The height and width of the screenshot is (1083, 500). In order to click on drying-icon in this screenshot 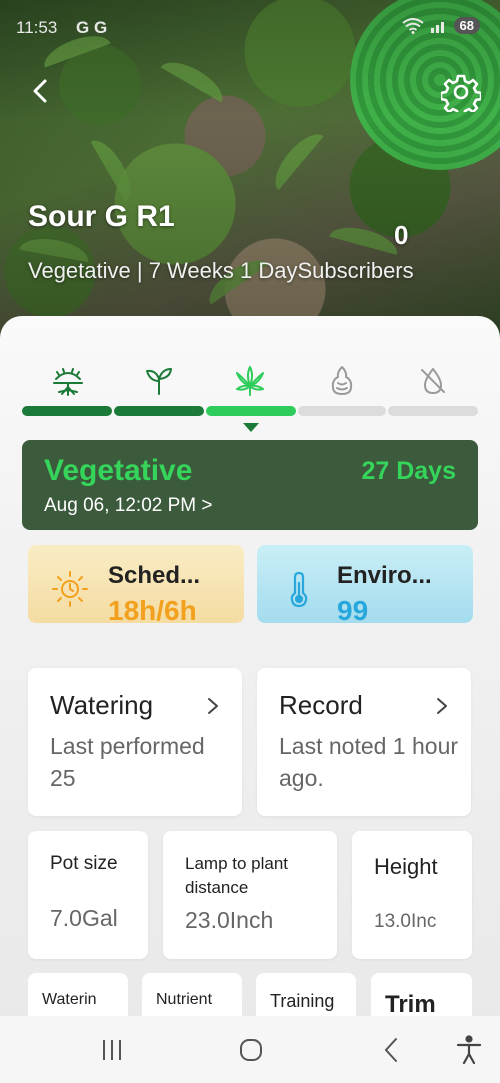, I will do `click(433, 381)`.